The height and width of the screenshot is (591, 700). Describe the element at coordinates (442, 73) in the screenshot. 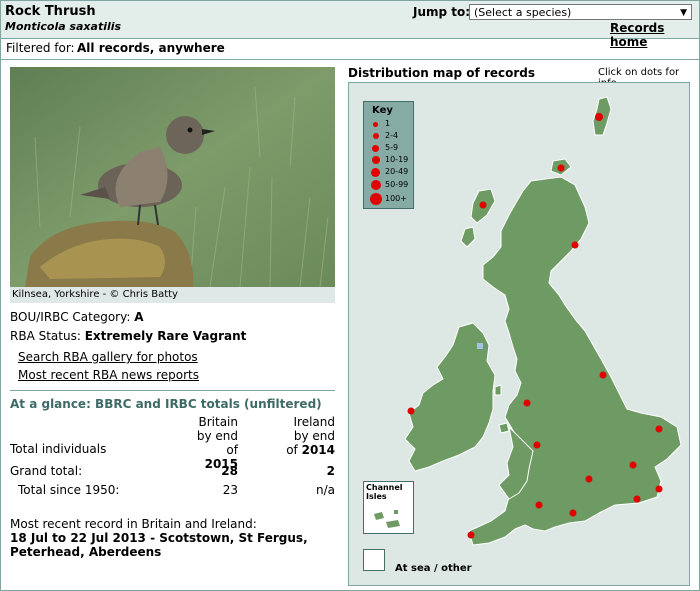

I see `map-title: Distribution map of records` at that location.